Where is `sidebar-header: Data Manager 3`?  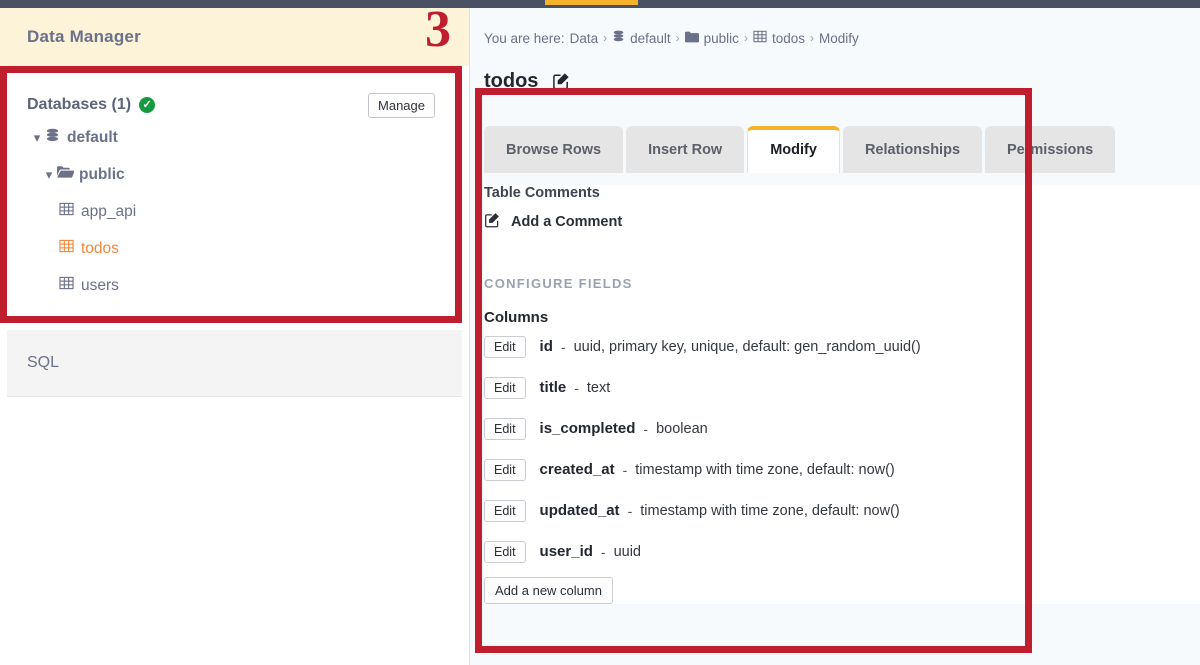 sidebar-header: Data Manager 3 is located at coordinates (234, 35).